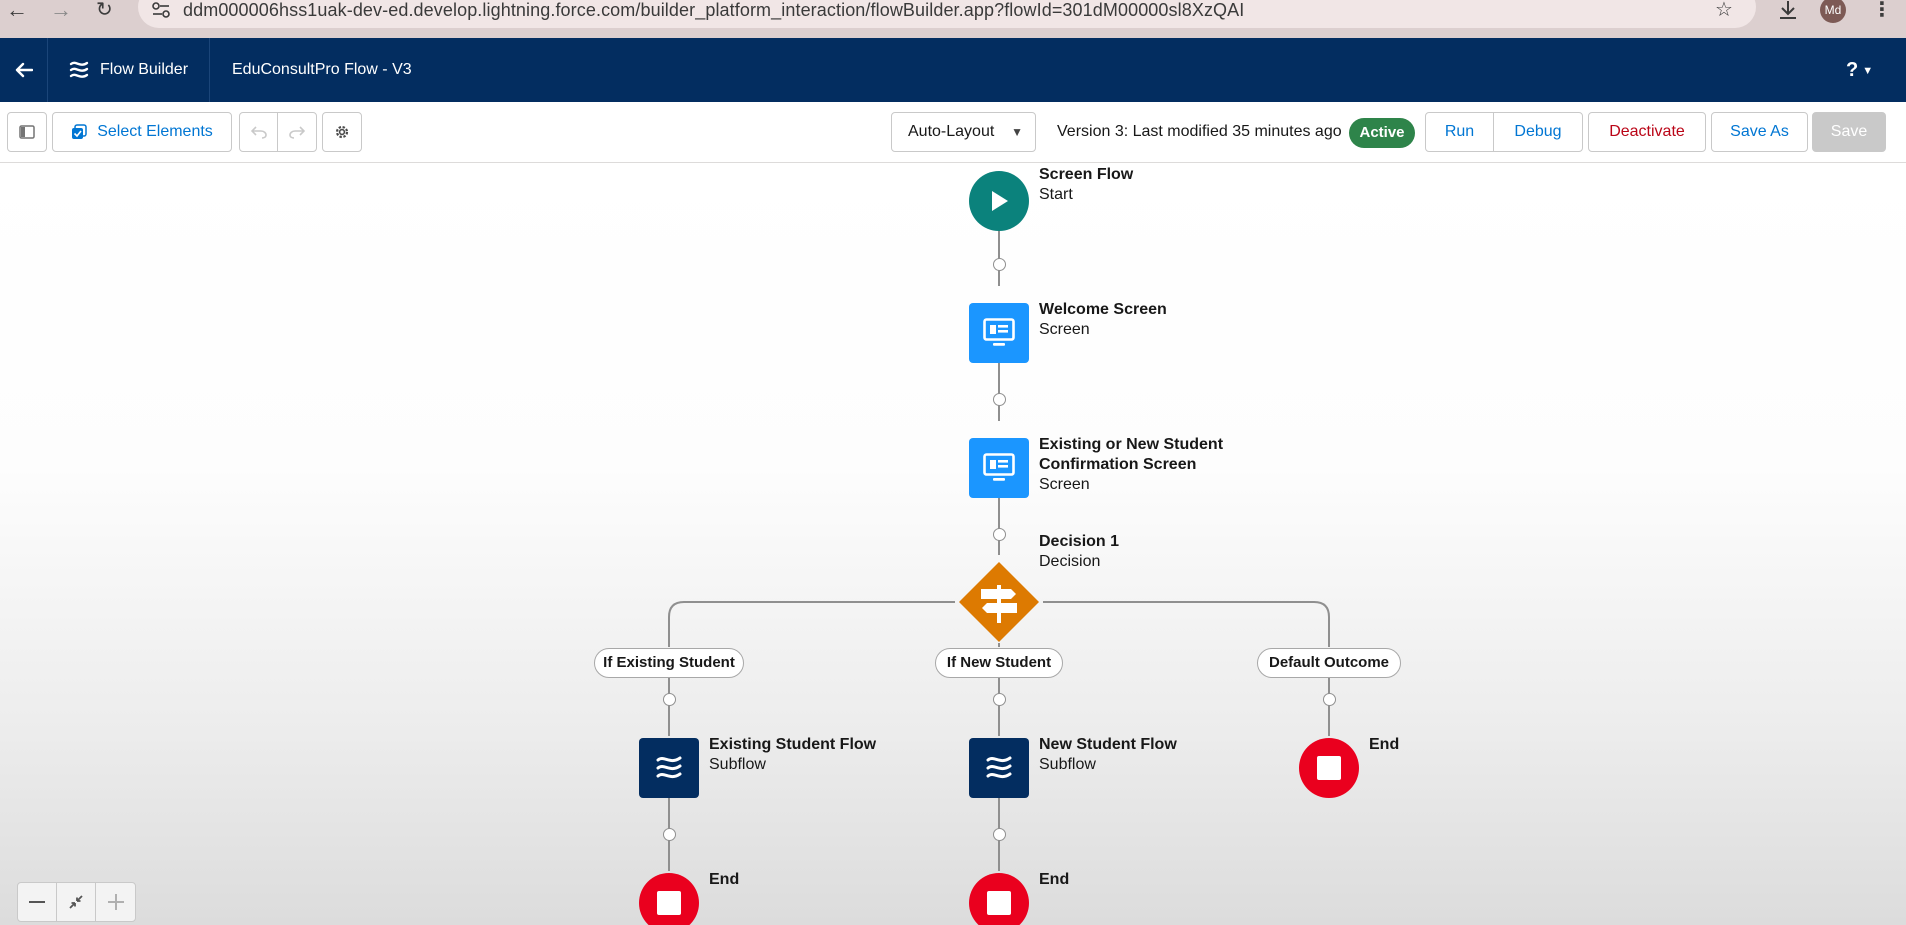 The width and height of the screenshot is (1906, 925). I want to click on site-settings-icon, so click(161, 10).